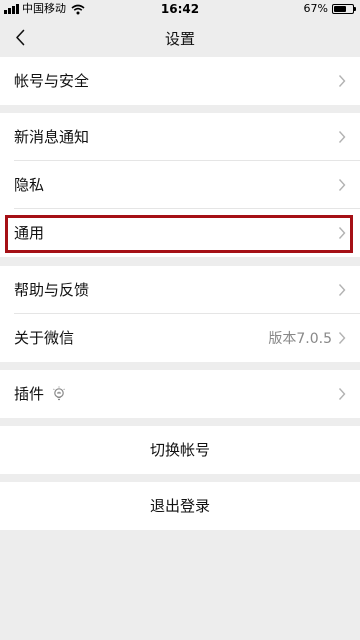  I want to click on status-bar: 中国移动 16:42 67%, so click(180, 9).